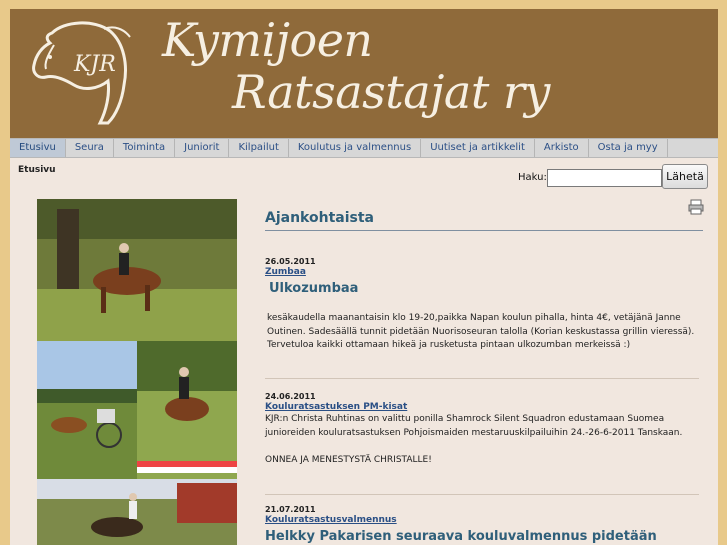  I want to click on nav-item-koulutus: Koulutus ja valmennus, so click(355, 148).